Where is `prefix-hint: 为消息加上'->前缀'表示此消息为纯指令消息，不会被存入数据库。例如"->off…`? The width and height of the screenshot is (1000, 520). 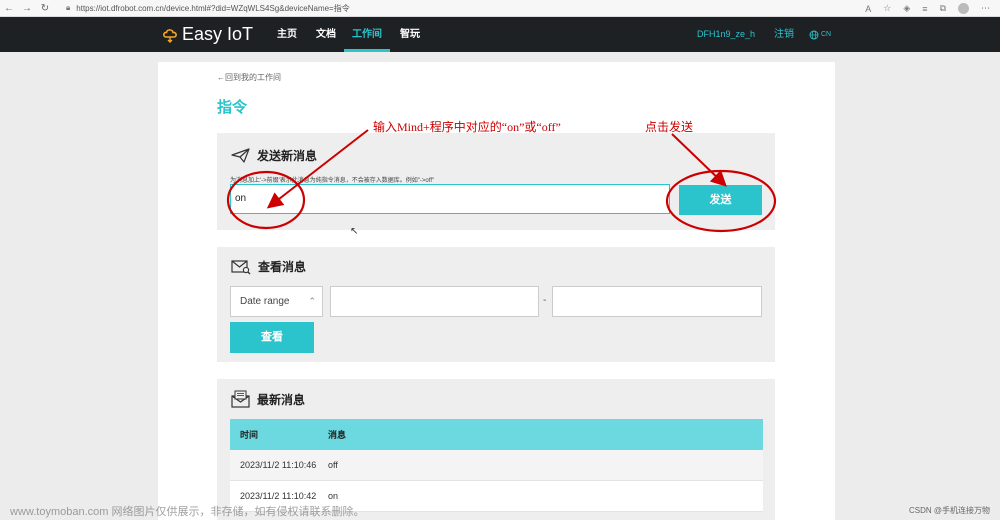 prefix-hint: 为消息加上'->前缀'表示此消息为纯指令消息，不会被存入数据库。例如"->off… is located at coordinates (332, 181).